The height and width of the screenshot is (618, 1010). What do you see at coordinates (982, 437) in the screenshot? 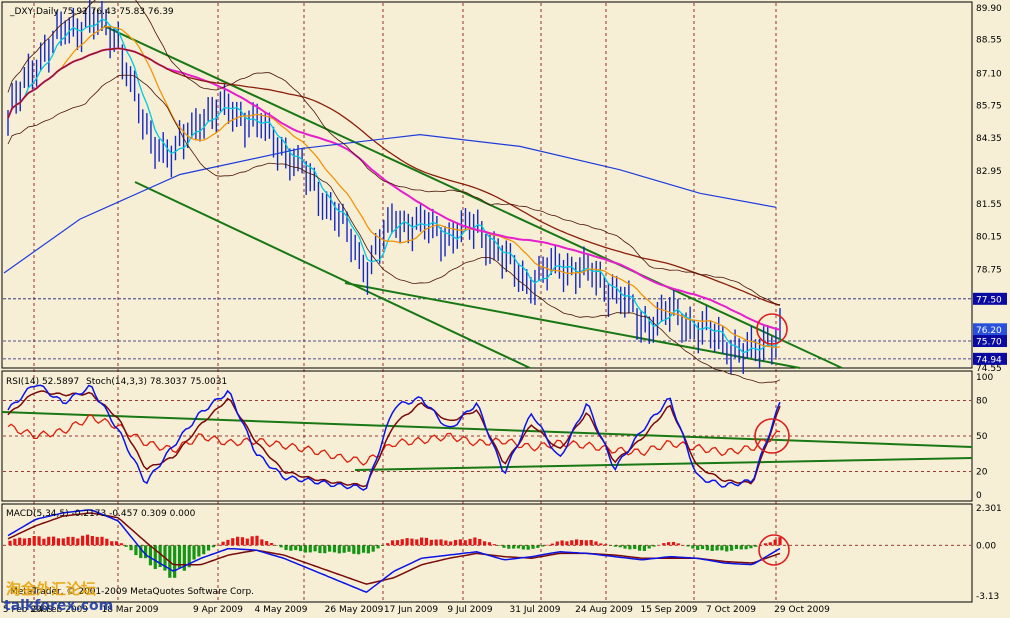
I see `rsi-tick-label: 50` at bounding box center [982, 437].